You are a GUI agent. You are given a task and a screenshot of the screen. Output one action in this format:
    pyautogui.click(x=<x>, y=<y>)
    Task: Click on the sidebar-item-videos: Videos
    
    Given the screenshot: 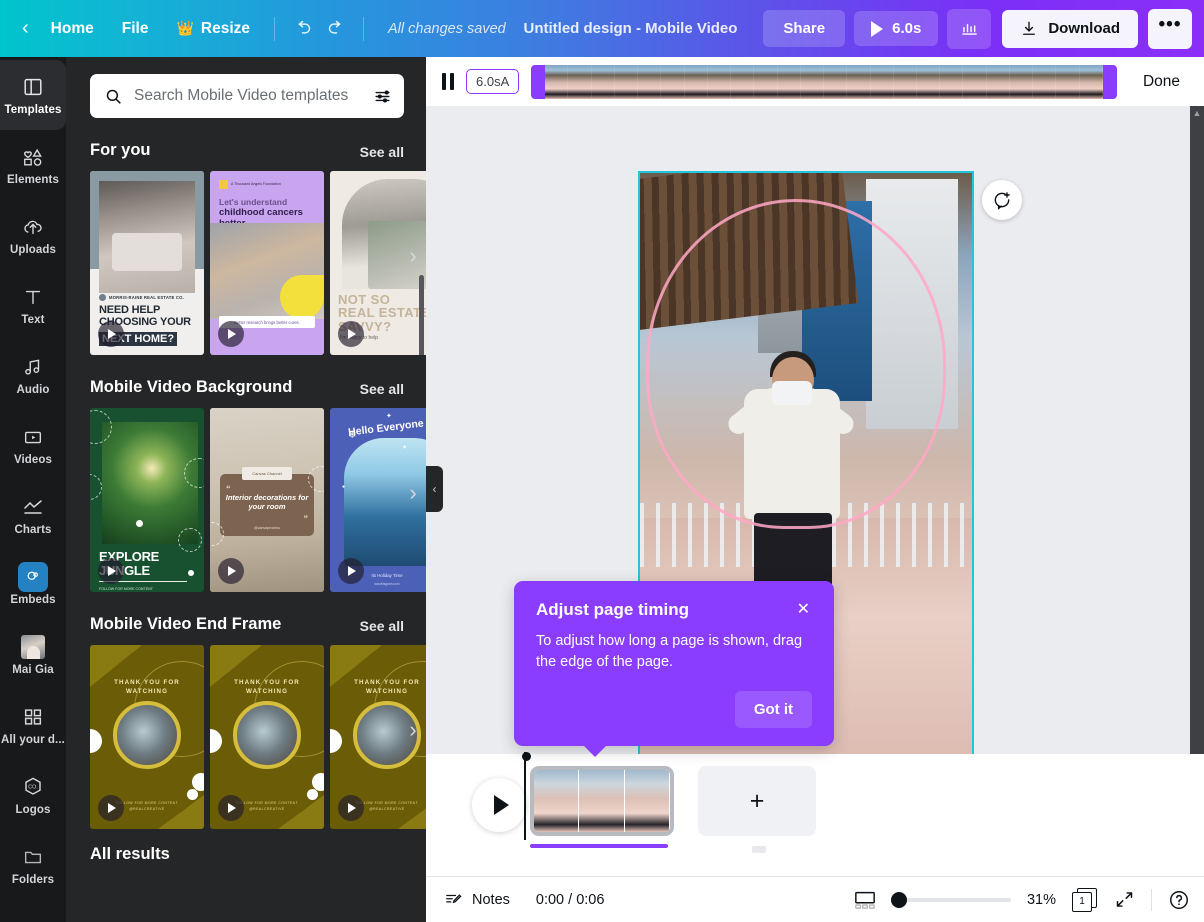 What is the action you would take?
    pyautogui.click(x=33, y=445)
    